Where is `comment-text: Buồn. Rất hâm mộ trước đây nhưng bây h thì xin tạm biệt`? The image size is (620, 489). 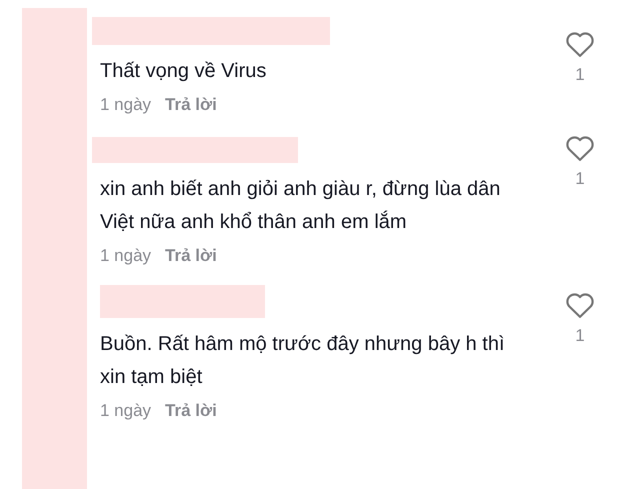 comment-text: Buồn. Rất hâm mộ trước đây nhưng bây h thì xin tạm biệt is located at coordinates (303, 361).